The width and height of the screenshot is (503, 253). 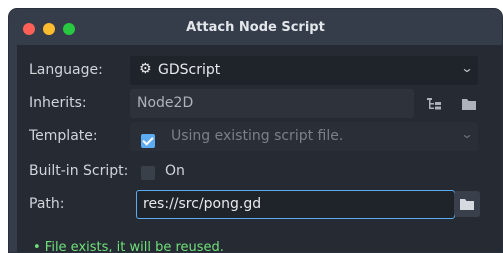 I want to click on title-bar: Attach Node Script, so click(x=255, y=27).